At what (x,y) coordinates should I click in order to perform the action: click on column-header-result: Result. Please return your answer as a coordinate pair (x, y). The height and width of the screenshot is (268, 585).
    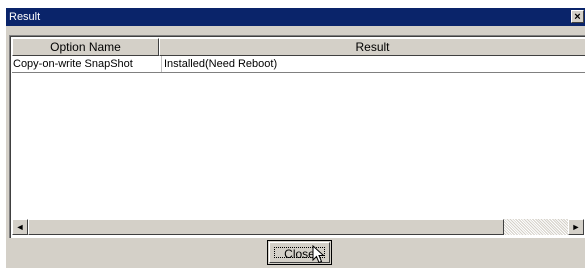
    Looking at the image, I should click on (372, 47).